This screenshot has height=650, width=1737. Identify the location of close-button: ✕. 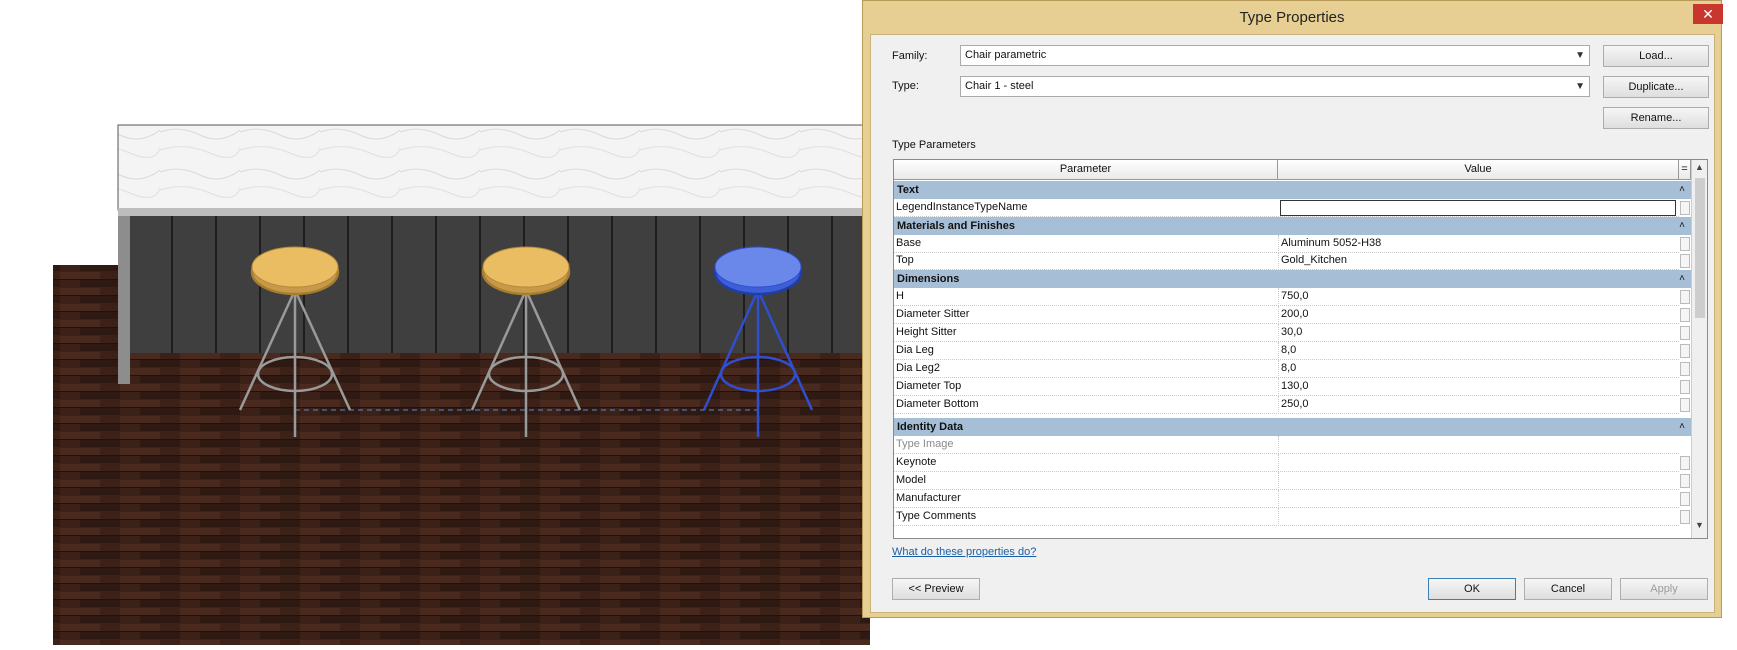
(1708, 14).